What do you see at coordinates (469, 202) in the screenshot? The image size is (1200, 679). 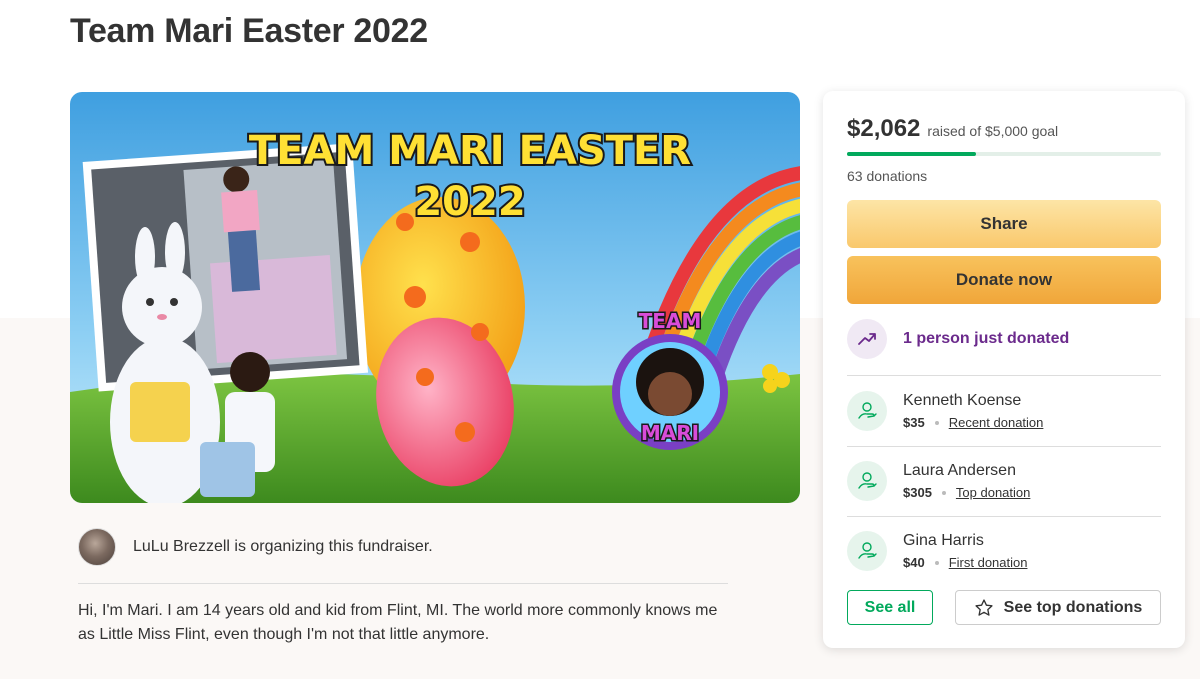 I see `banner-title-line2: 2022` at bounding box center [469, 202].